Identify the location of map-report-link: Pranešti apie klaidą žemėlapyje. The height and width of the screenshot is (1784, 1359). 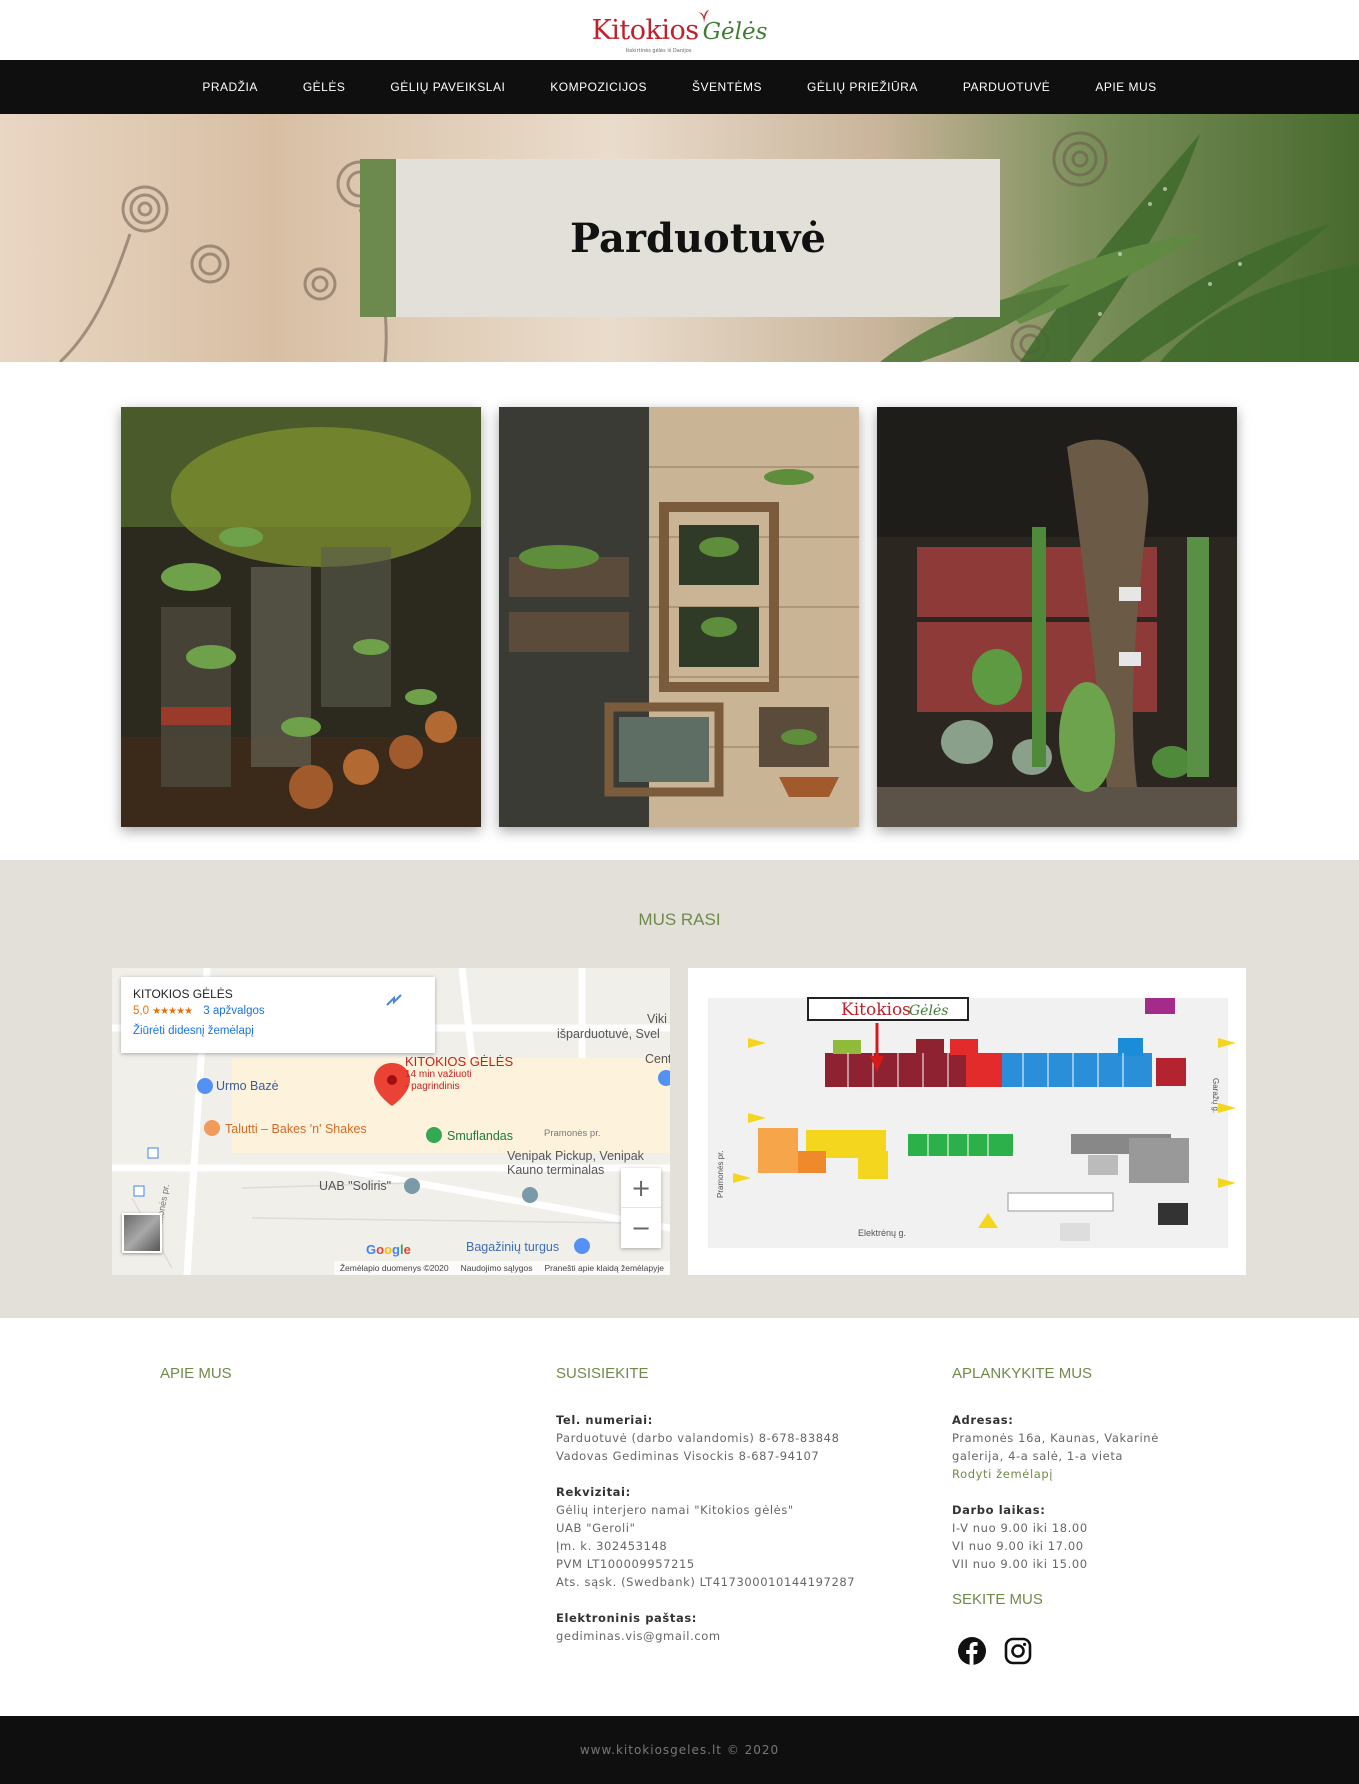
(604, 1268).